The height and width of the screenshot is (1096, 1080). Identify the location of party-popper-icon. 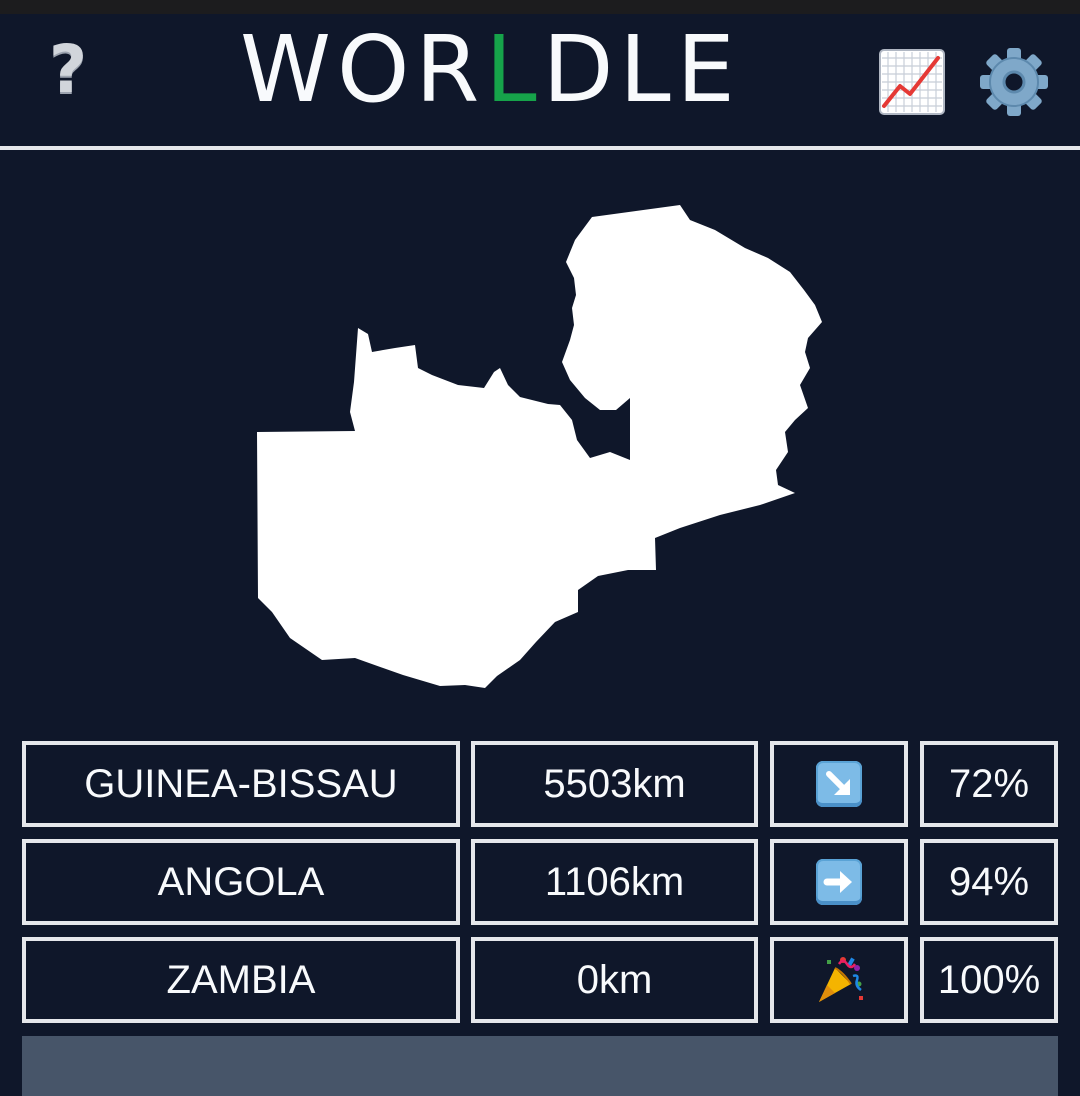
(841, 979).